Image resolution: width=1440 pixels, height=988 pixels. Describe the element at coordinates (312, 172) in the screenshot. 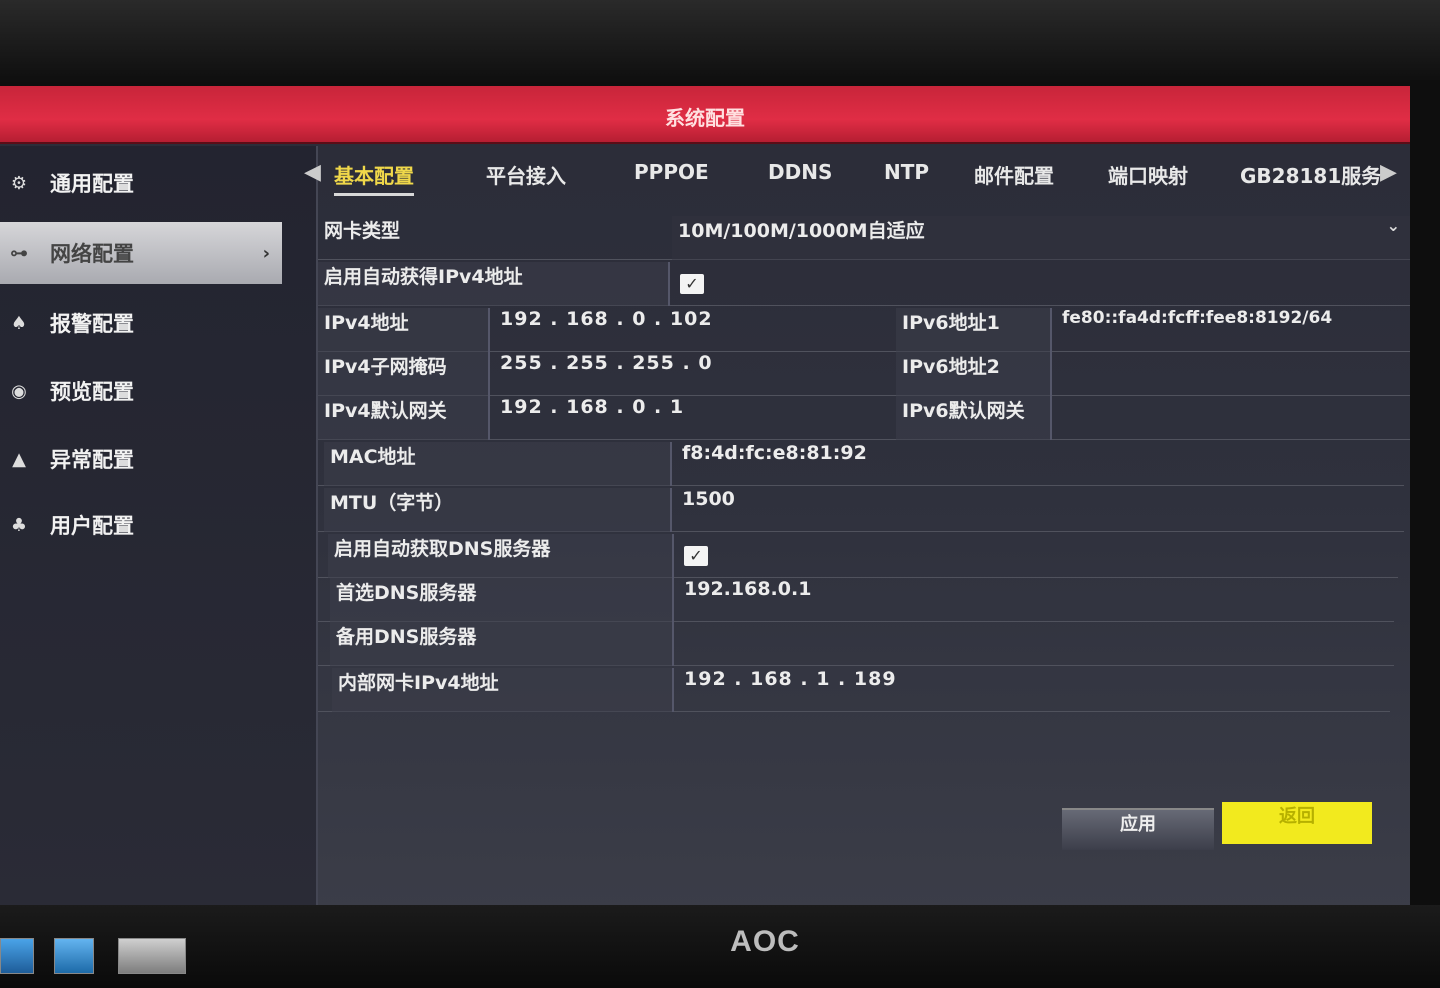

I see `chevron-left-icon: ◀` at that location.